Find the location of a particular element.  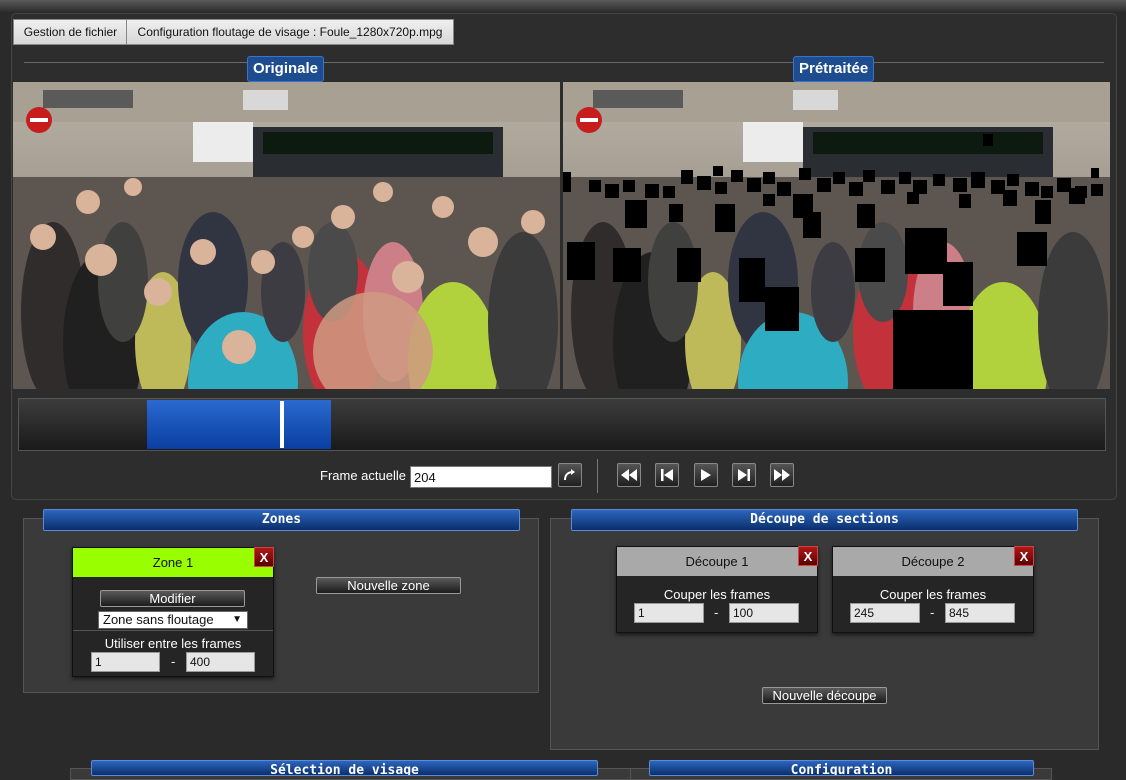

rewind-button is located at coordinates (629, 475).